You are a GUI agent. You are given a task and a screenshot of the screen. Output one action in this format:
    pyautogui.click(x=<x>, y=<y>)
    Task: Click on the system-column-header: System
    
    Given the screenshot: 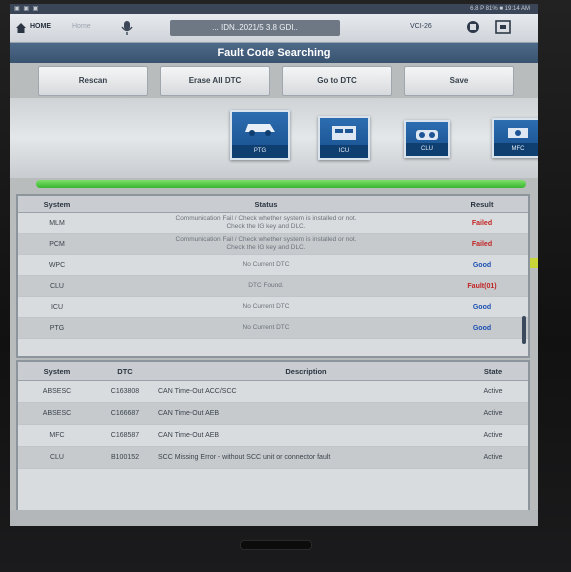 What is the action you would take?
    pyautogui.click(x=57, y=204)
    